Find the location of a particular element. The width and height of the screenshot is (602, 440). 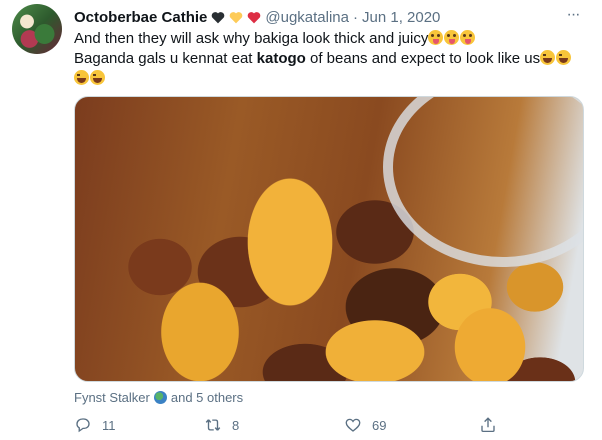

like-count: 69 is located at coordinates (379, 425).